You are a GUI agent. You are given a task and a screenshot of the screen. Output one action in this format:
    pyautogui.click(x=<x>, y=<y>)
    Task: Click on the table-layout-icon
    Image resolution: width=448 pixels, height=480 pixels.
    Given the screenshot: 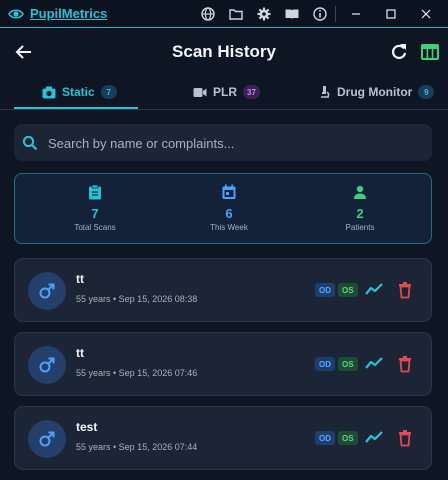 What is the action you would take?
    pyautogui.click(x=430, y=52)
    